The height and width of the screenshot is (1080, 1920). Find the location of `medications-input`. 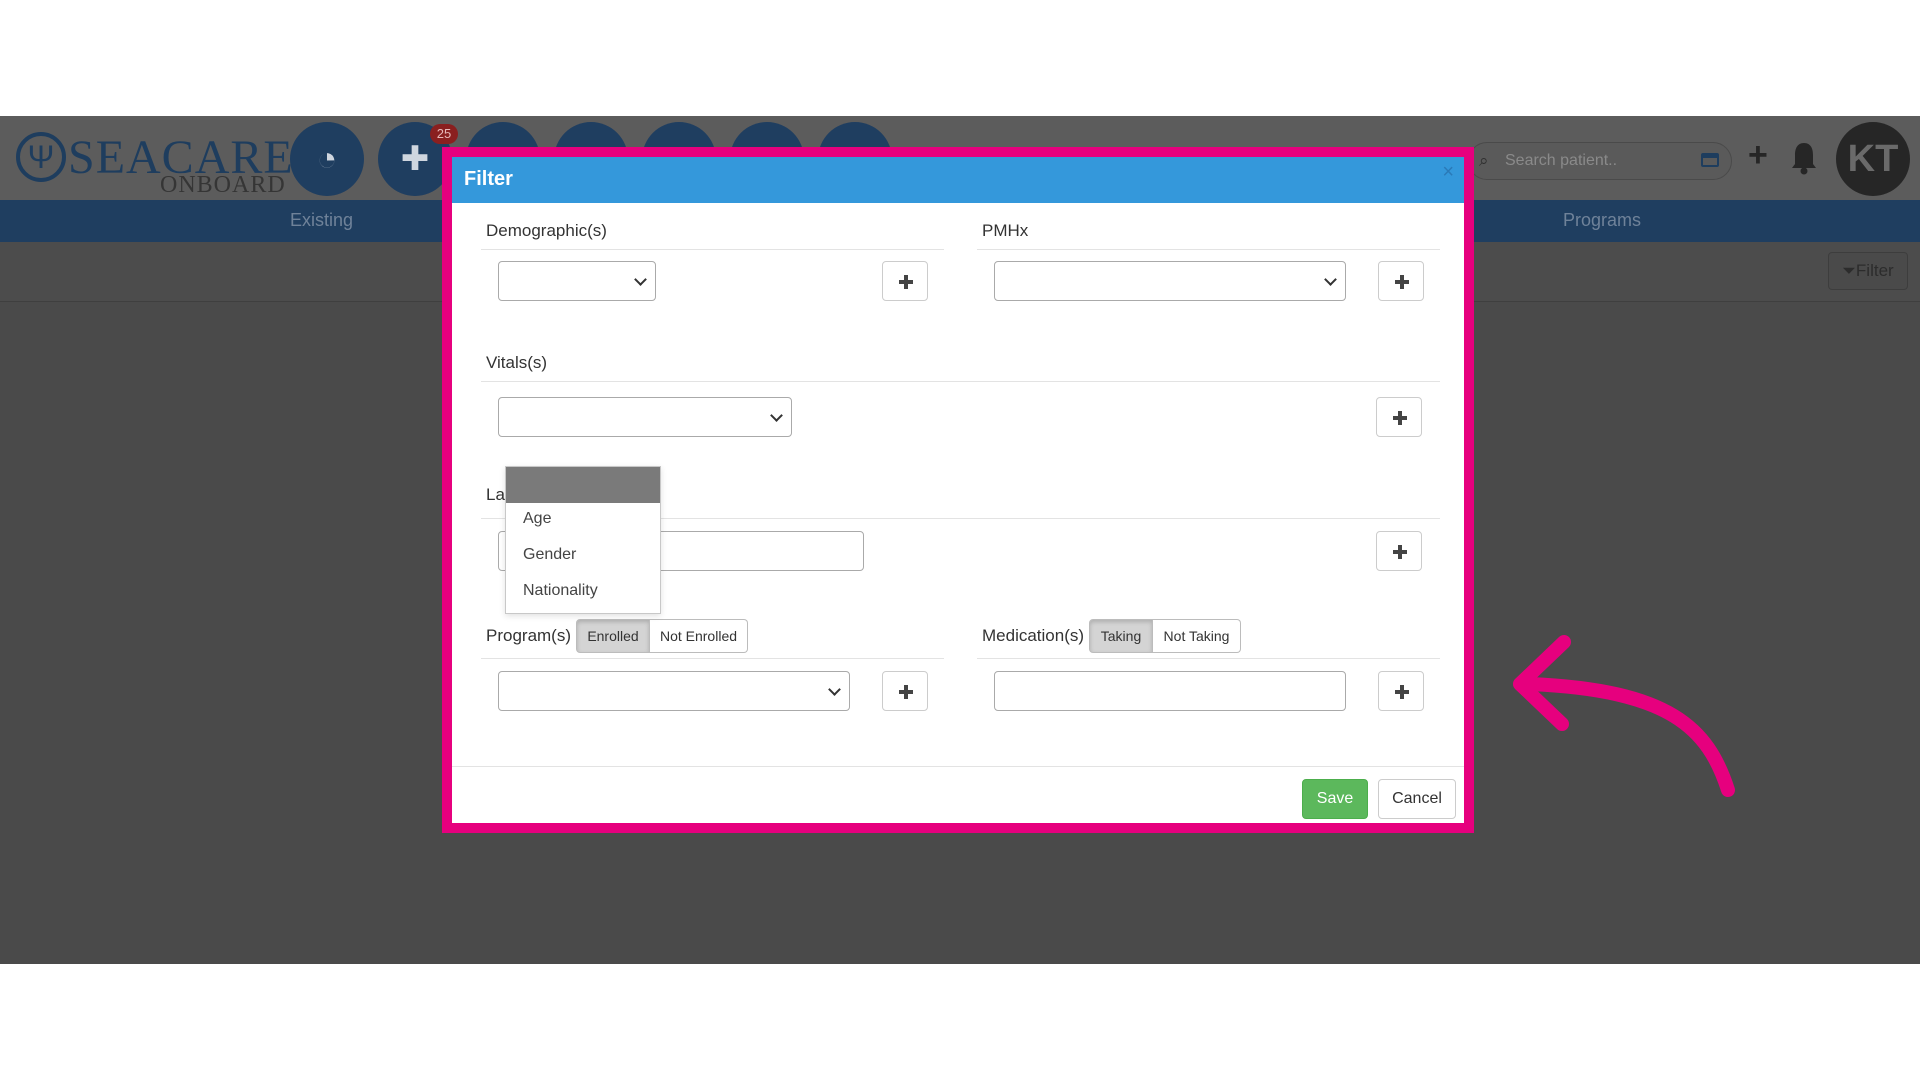

medications-input is located at coordinates (1170, 691).